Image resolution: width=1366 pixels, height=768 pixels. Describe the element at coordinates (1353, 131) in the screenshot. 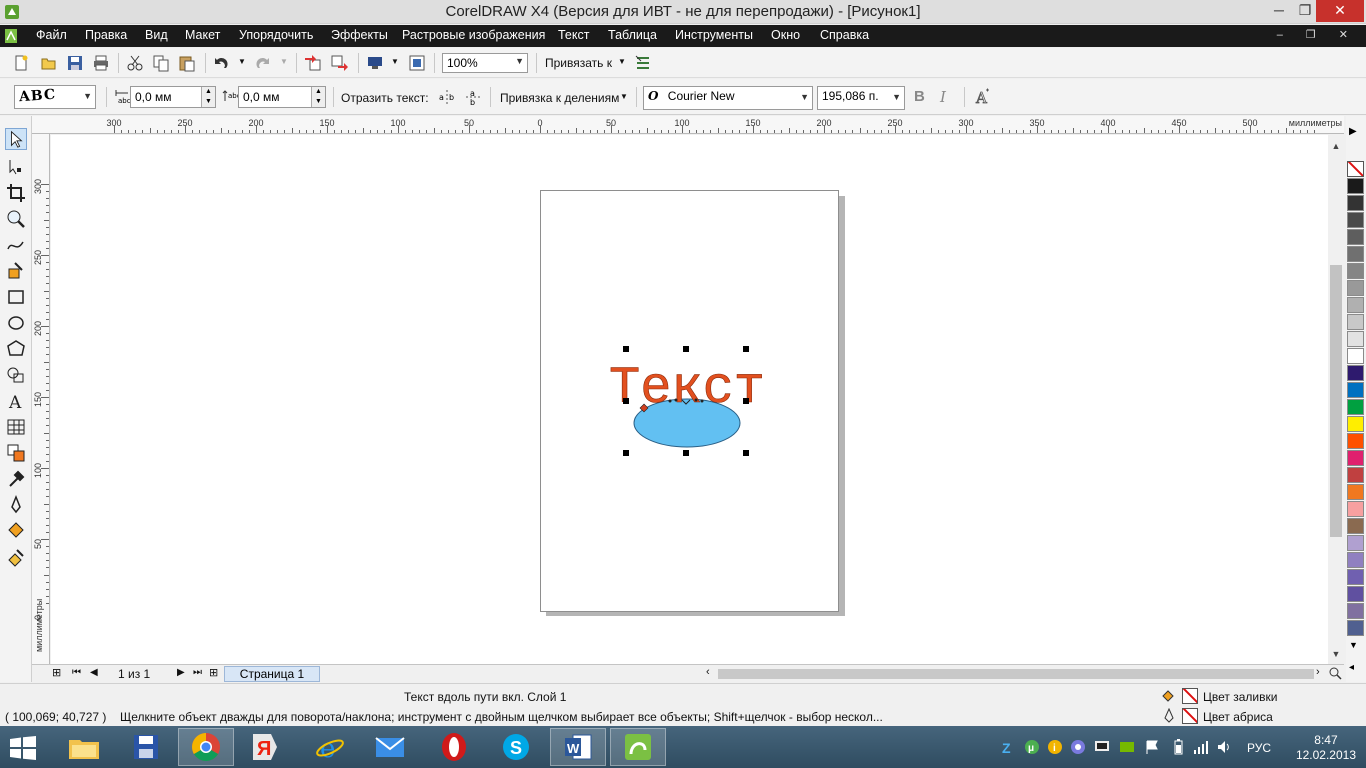

I see `palette-scroll-up-icon: ▶` at that location.